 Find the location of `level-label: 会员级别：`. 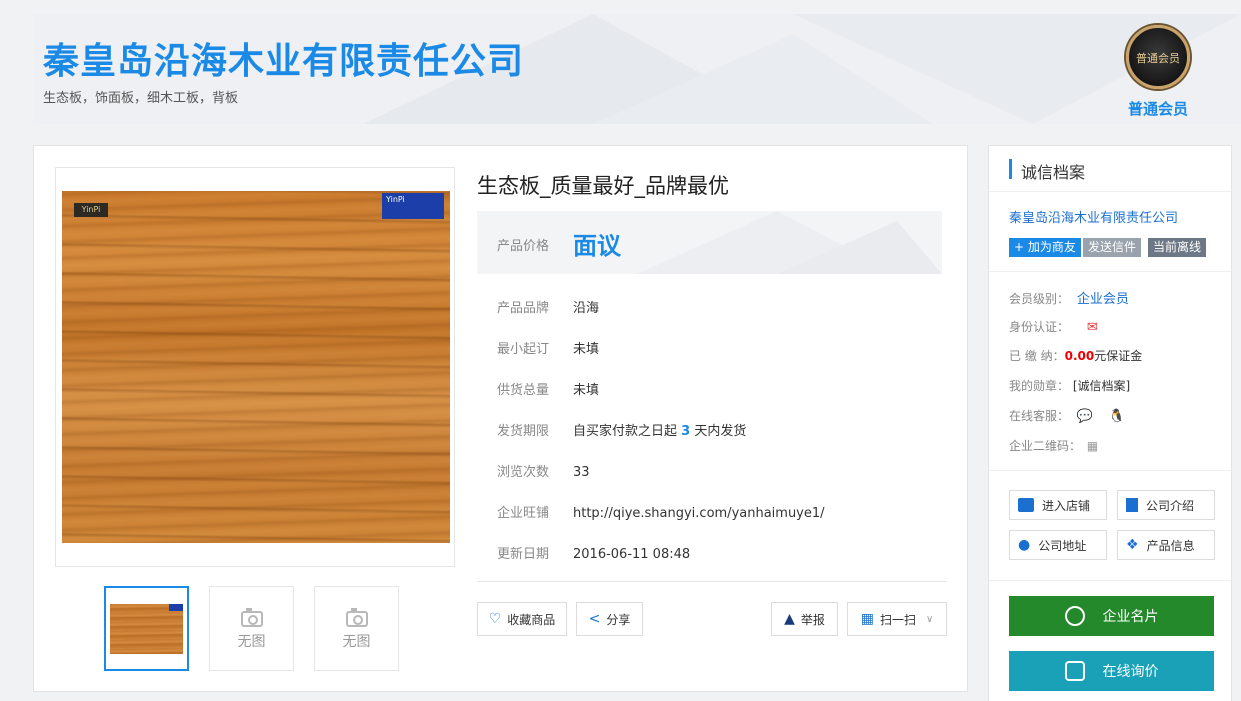

level-label: 会员级别： is located at coordinates (1039, 299).